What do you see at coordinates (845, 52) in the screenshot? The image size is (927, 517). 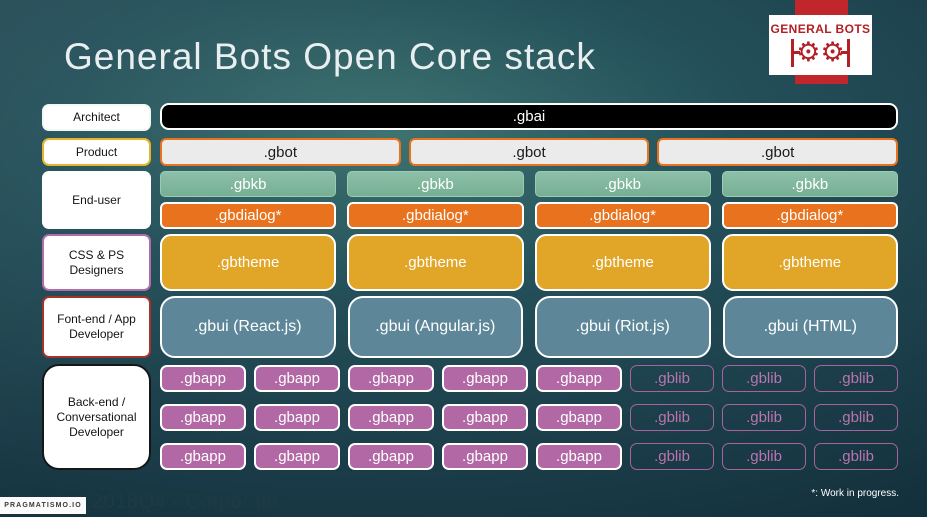 I see `gear-bar-right` at bounding box center [845, 52].